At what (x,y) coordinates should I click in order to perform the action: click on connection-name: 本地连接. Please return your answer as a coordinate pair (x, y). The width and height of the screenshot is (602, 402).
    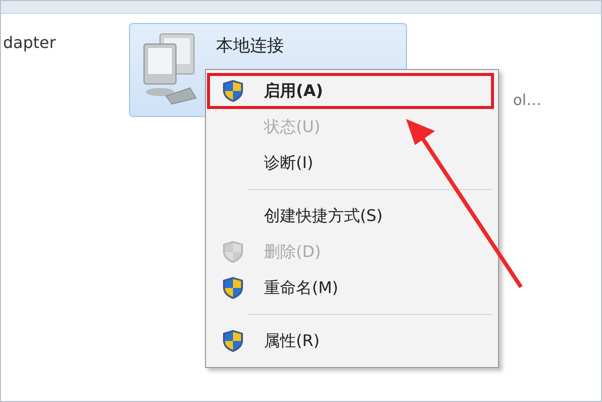
    Looking at the image, I should click on (250, 46).